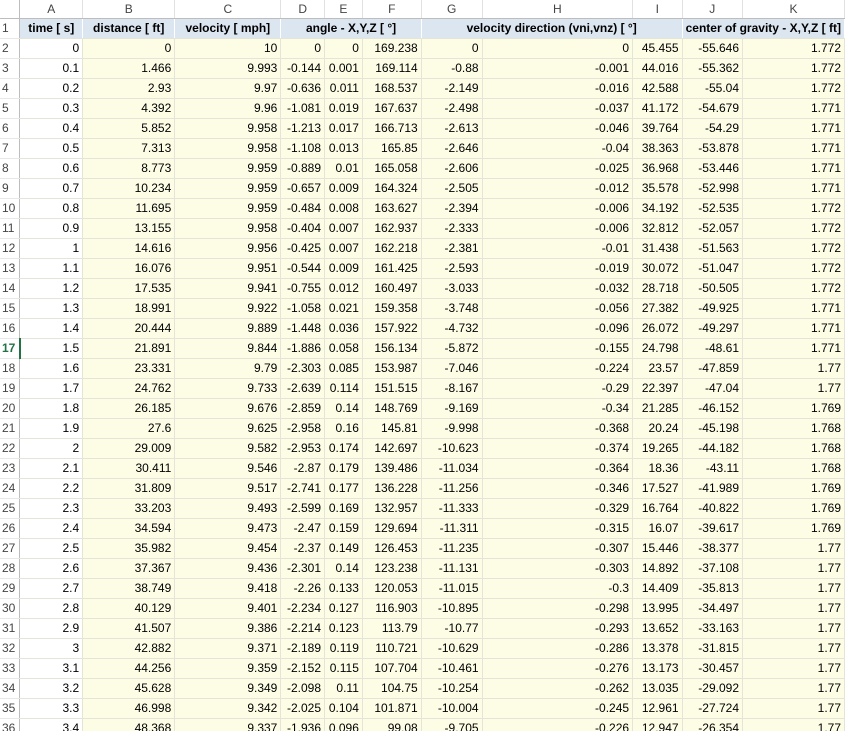 This screenshot has height=731, width=845. I want to click on cell-h: -0.29, so click(558, 388).